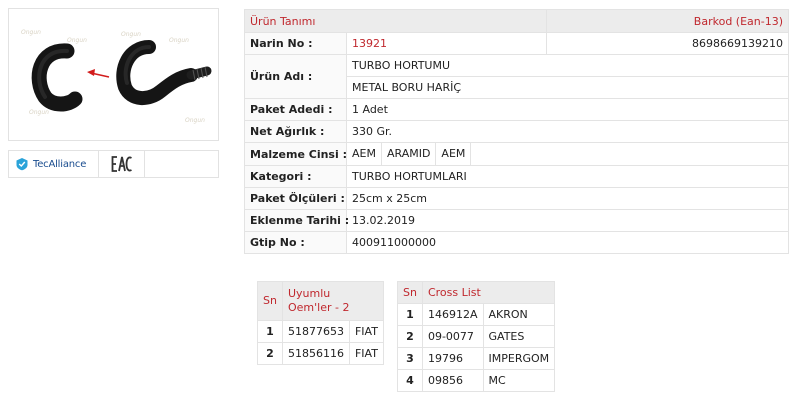 Image resolution: width=800 pixels, height=407 pixels. I want to click on table-row: 4 09856 MC, so click(476, 380).